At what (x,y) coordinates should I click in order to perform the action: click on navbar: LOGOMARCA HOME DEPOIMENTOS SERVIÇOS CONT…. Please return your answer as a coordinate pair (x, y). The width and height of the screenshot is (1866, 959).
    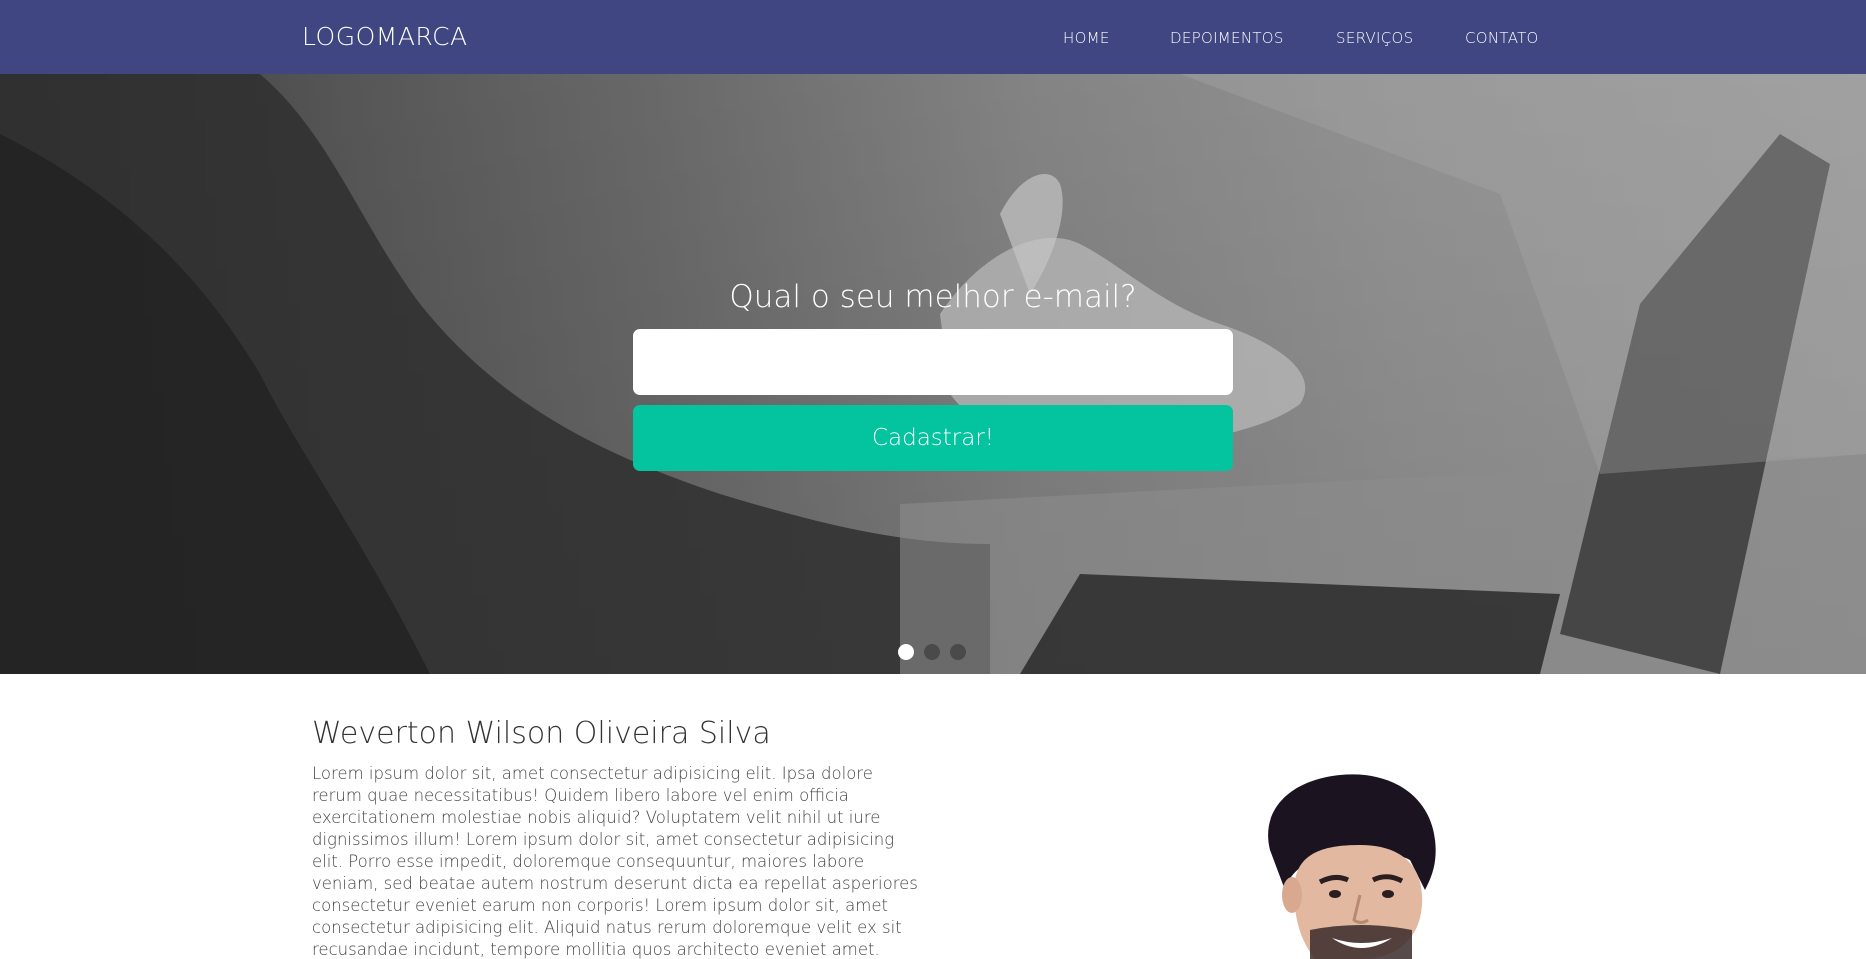
    Looking at the image, I should click on (933, 37).